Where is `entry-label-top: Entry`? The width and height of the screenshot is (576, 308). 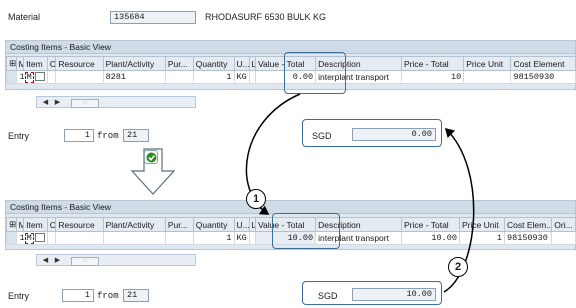 entry-label-top: Entry is located at coordinates (19, 136).